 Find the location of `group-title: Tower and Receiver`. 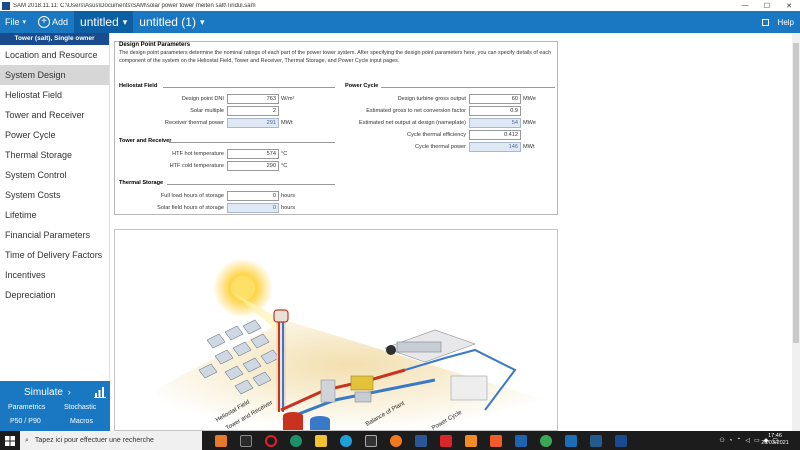

group-title: Tower and Receiver is located at coordinates (227, 142).